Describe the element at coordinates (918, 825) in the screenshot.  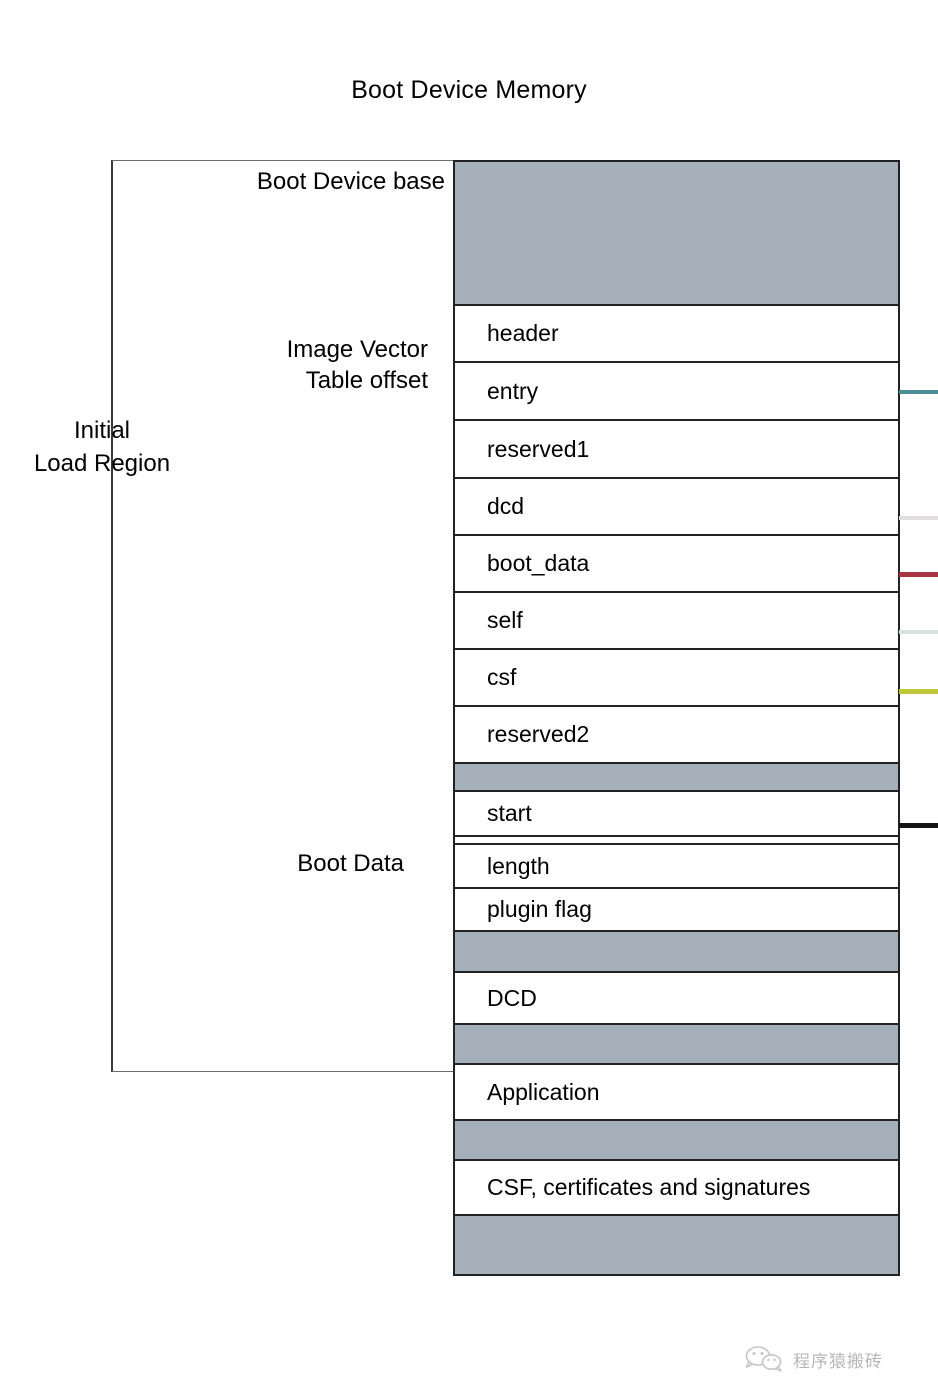
I see `connector-line-start` at that location.